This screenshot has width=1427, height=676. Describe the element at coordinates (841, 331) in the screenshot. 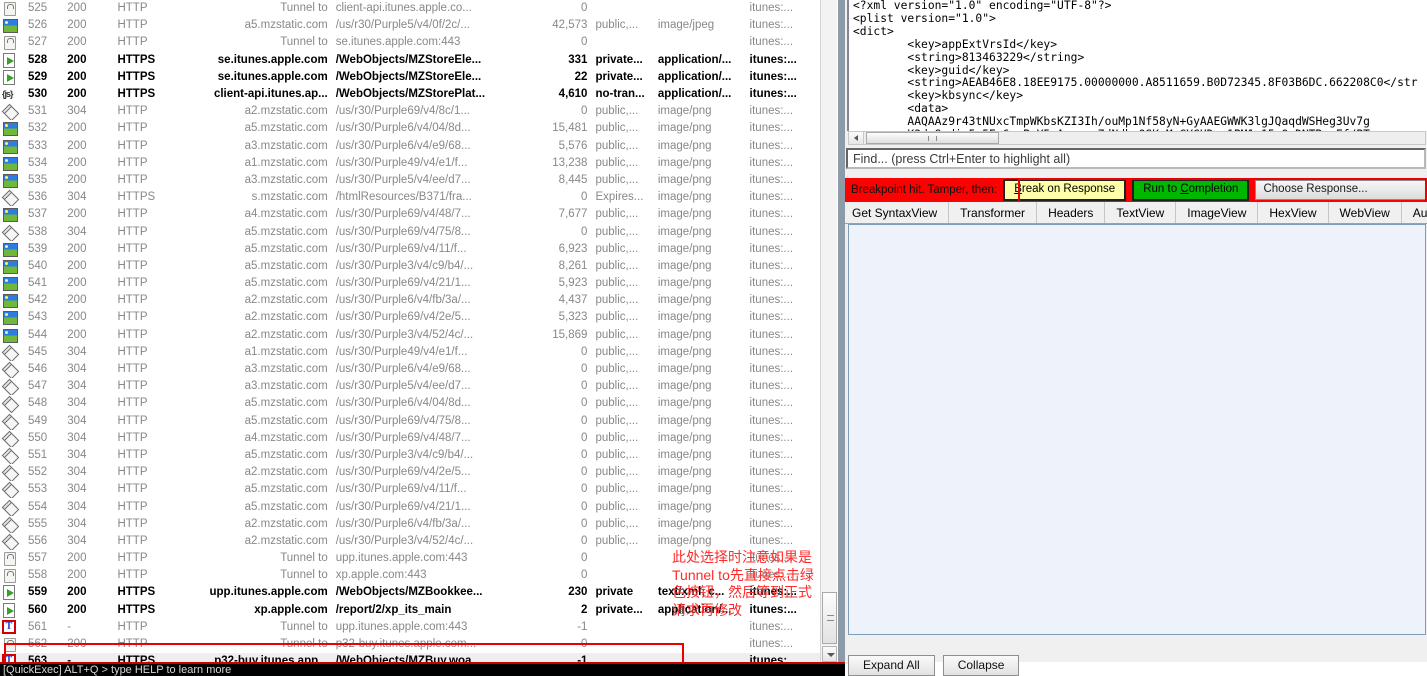

I see `panel-splitter` at that location.